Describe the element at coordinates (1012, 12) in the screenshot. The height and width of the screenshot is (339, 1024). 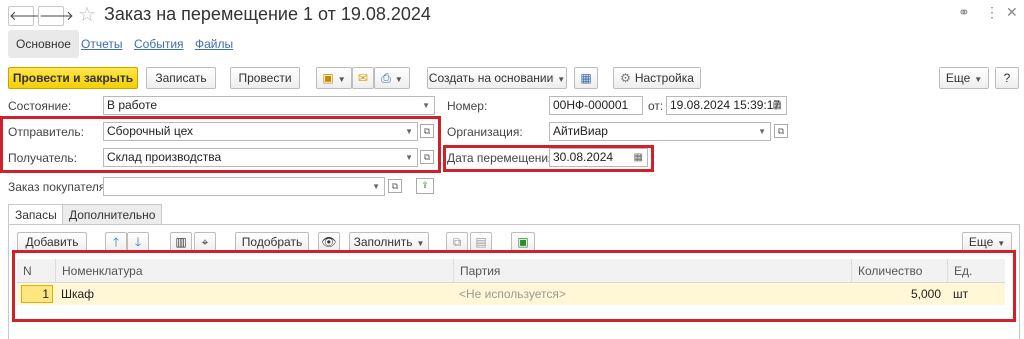
I see `close-icon: ✕` at that location.